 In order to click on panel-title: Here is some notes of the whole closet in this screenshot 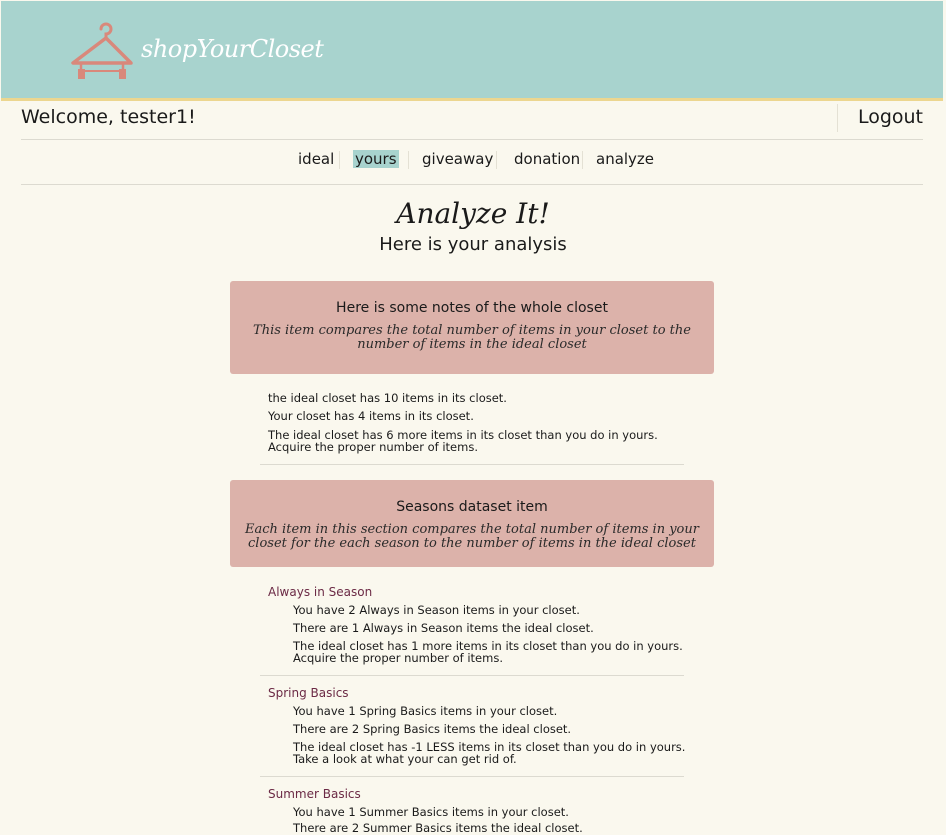, I will do `click(472, 308)`.